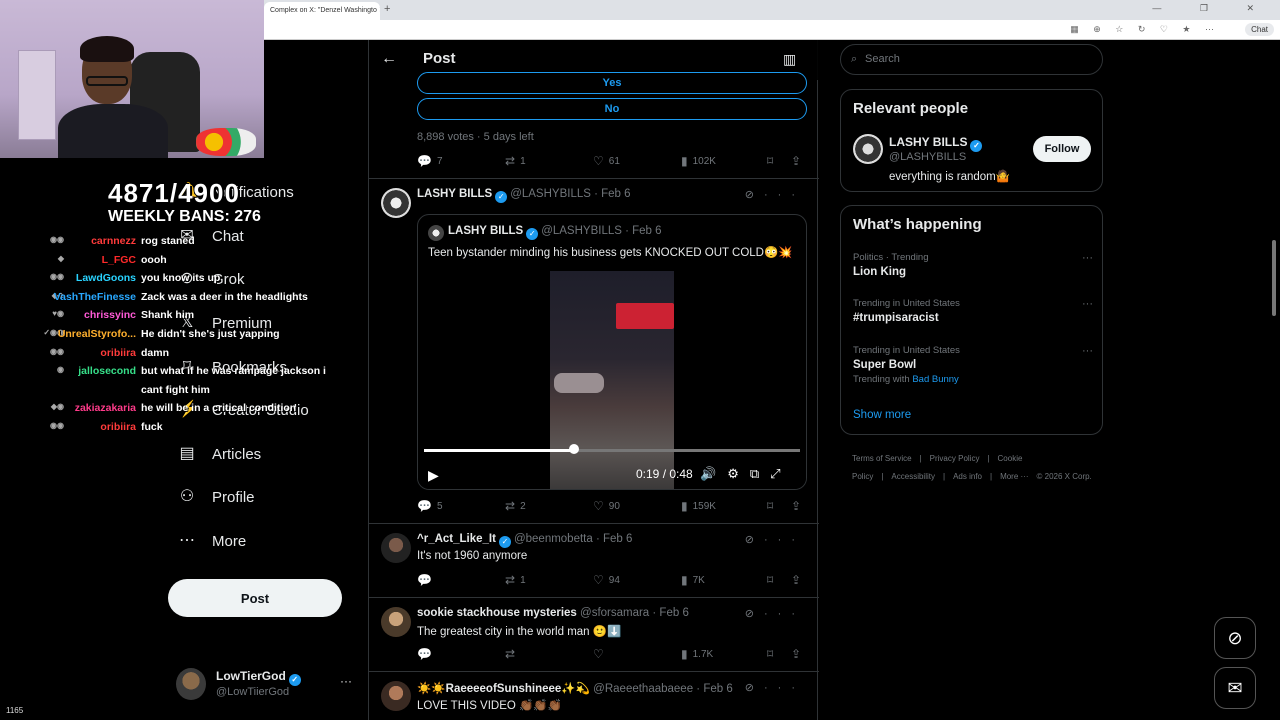 Image resolution: width=1280 pixels, height=720 pixels. I want to click on new-tab-icon: +, so click(387, 9).